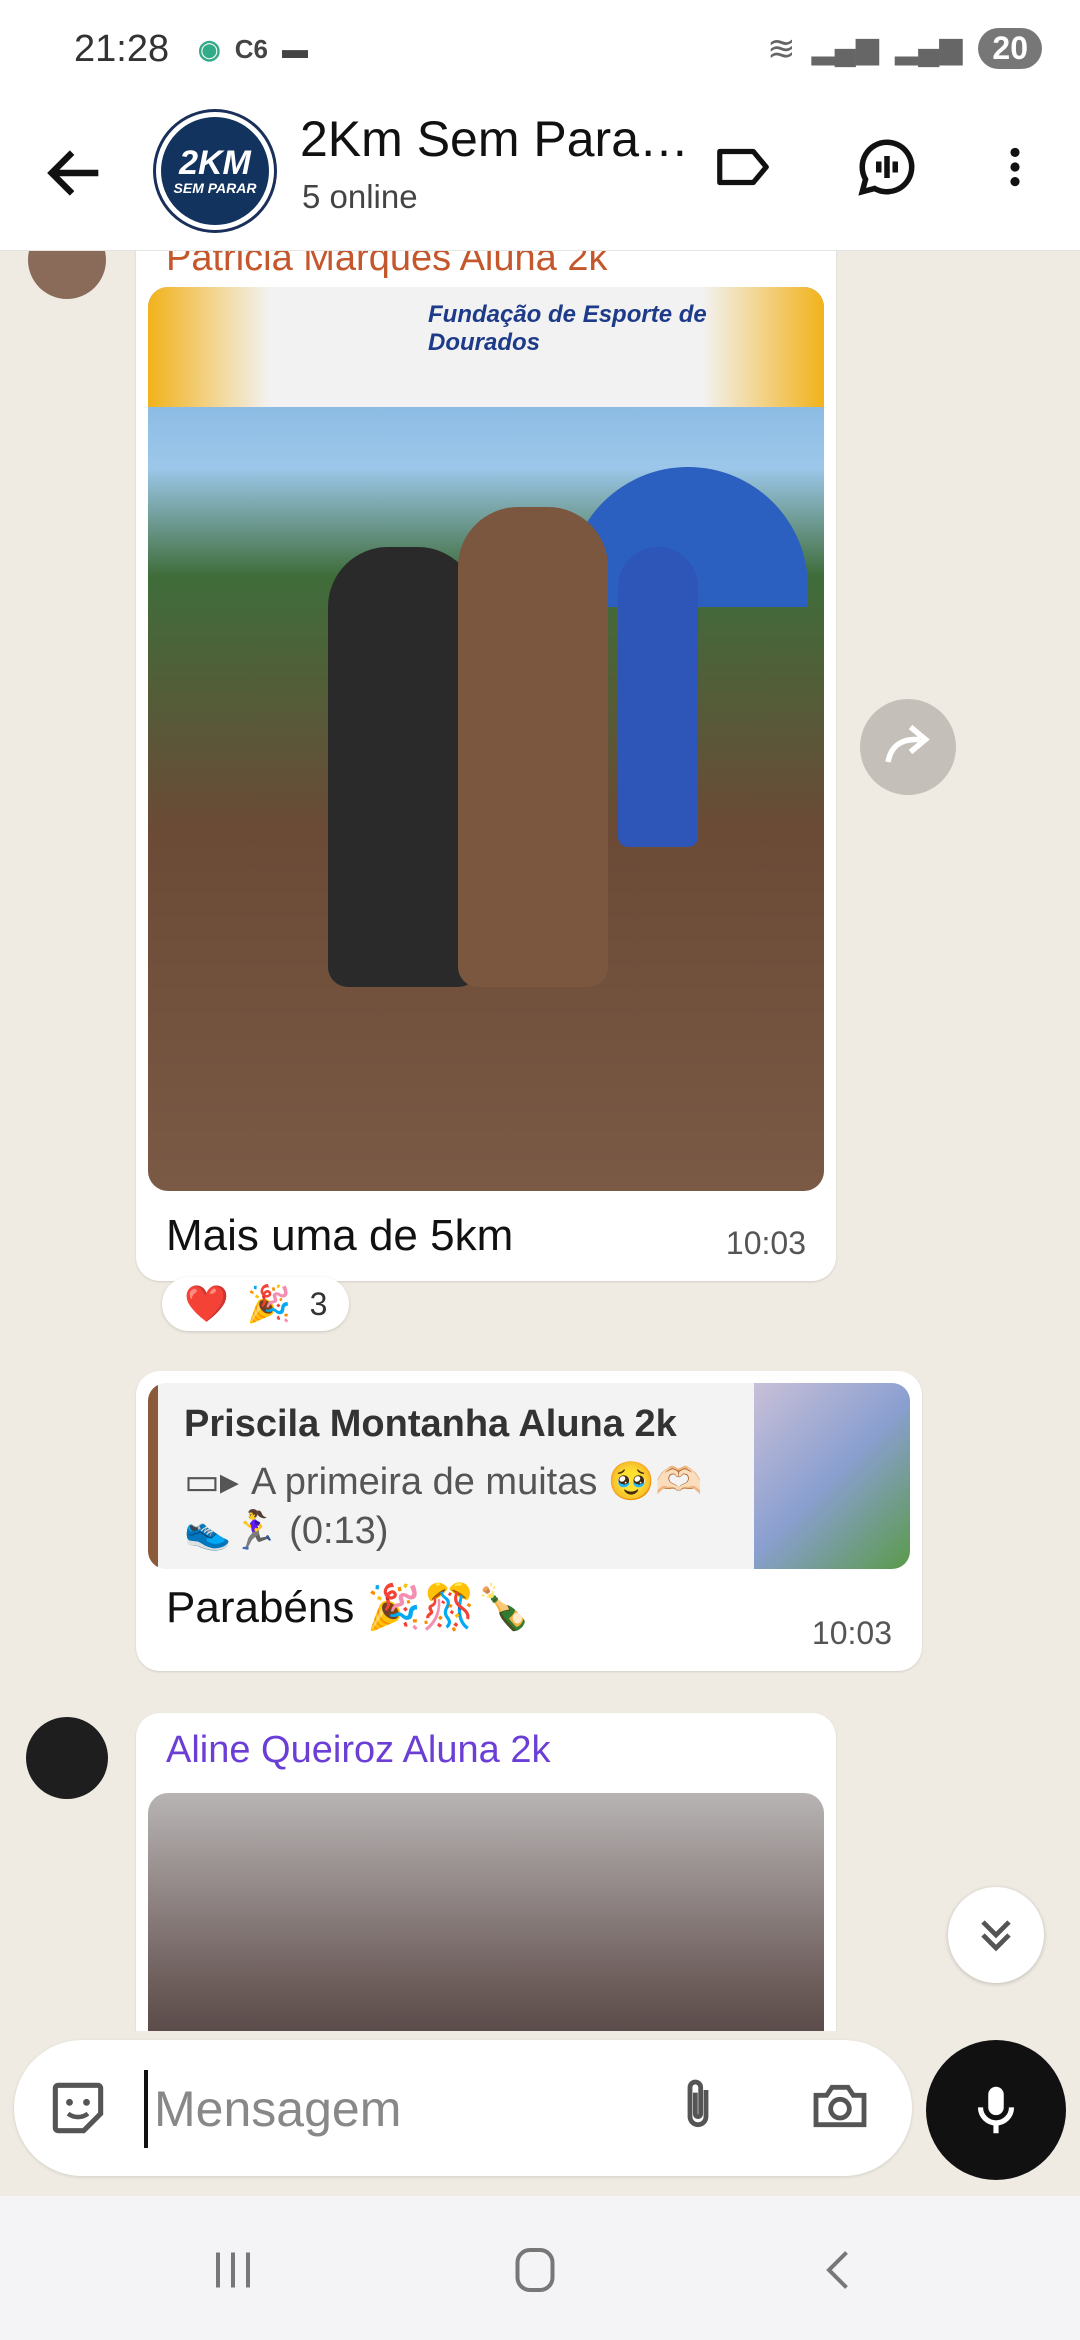 The image size is (1080, 2340). I want to click on person-woman, so click(403, 767).